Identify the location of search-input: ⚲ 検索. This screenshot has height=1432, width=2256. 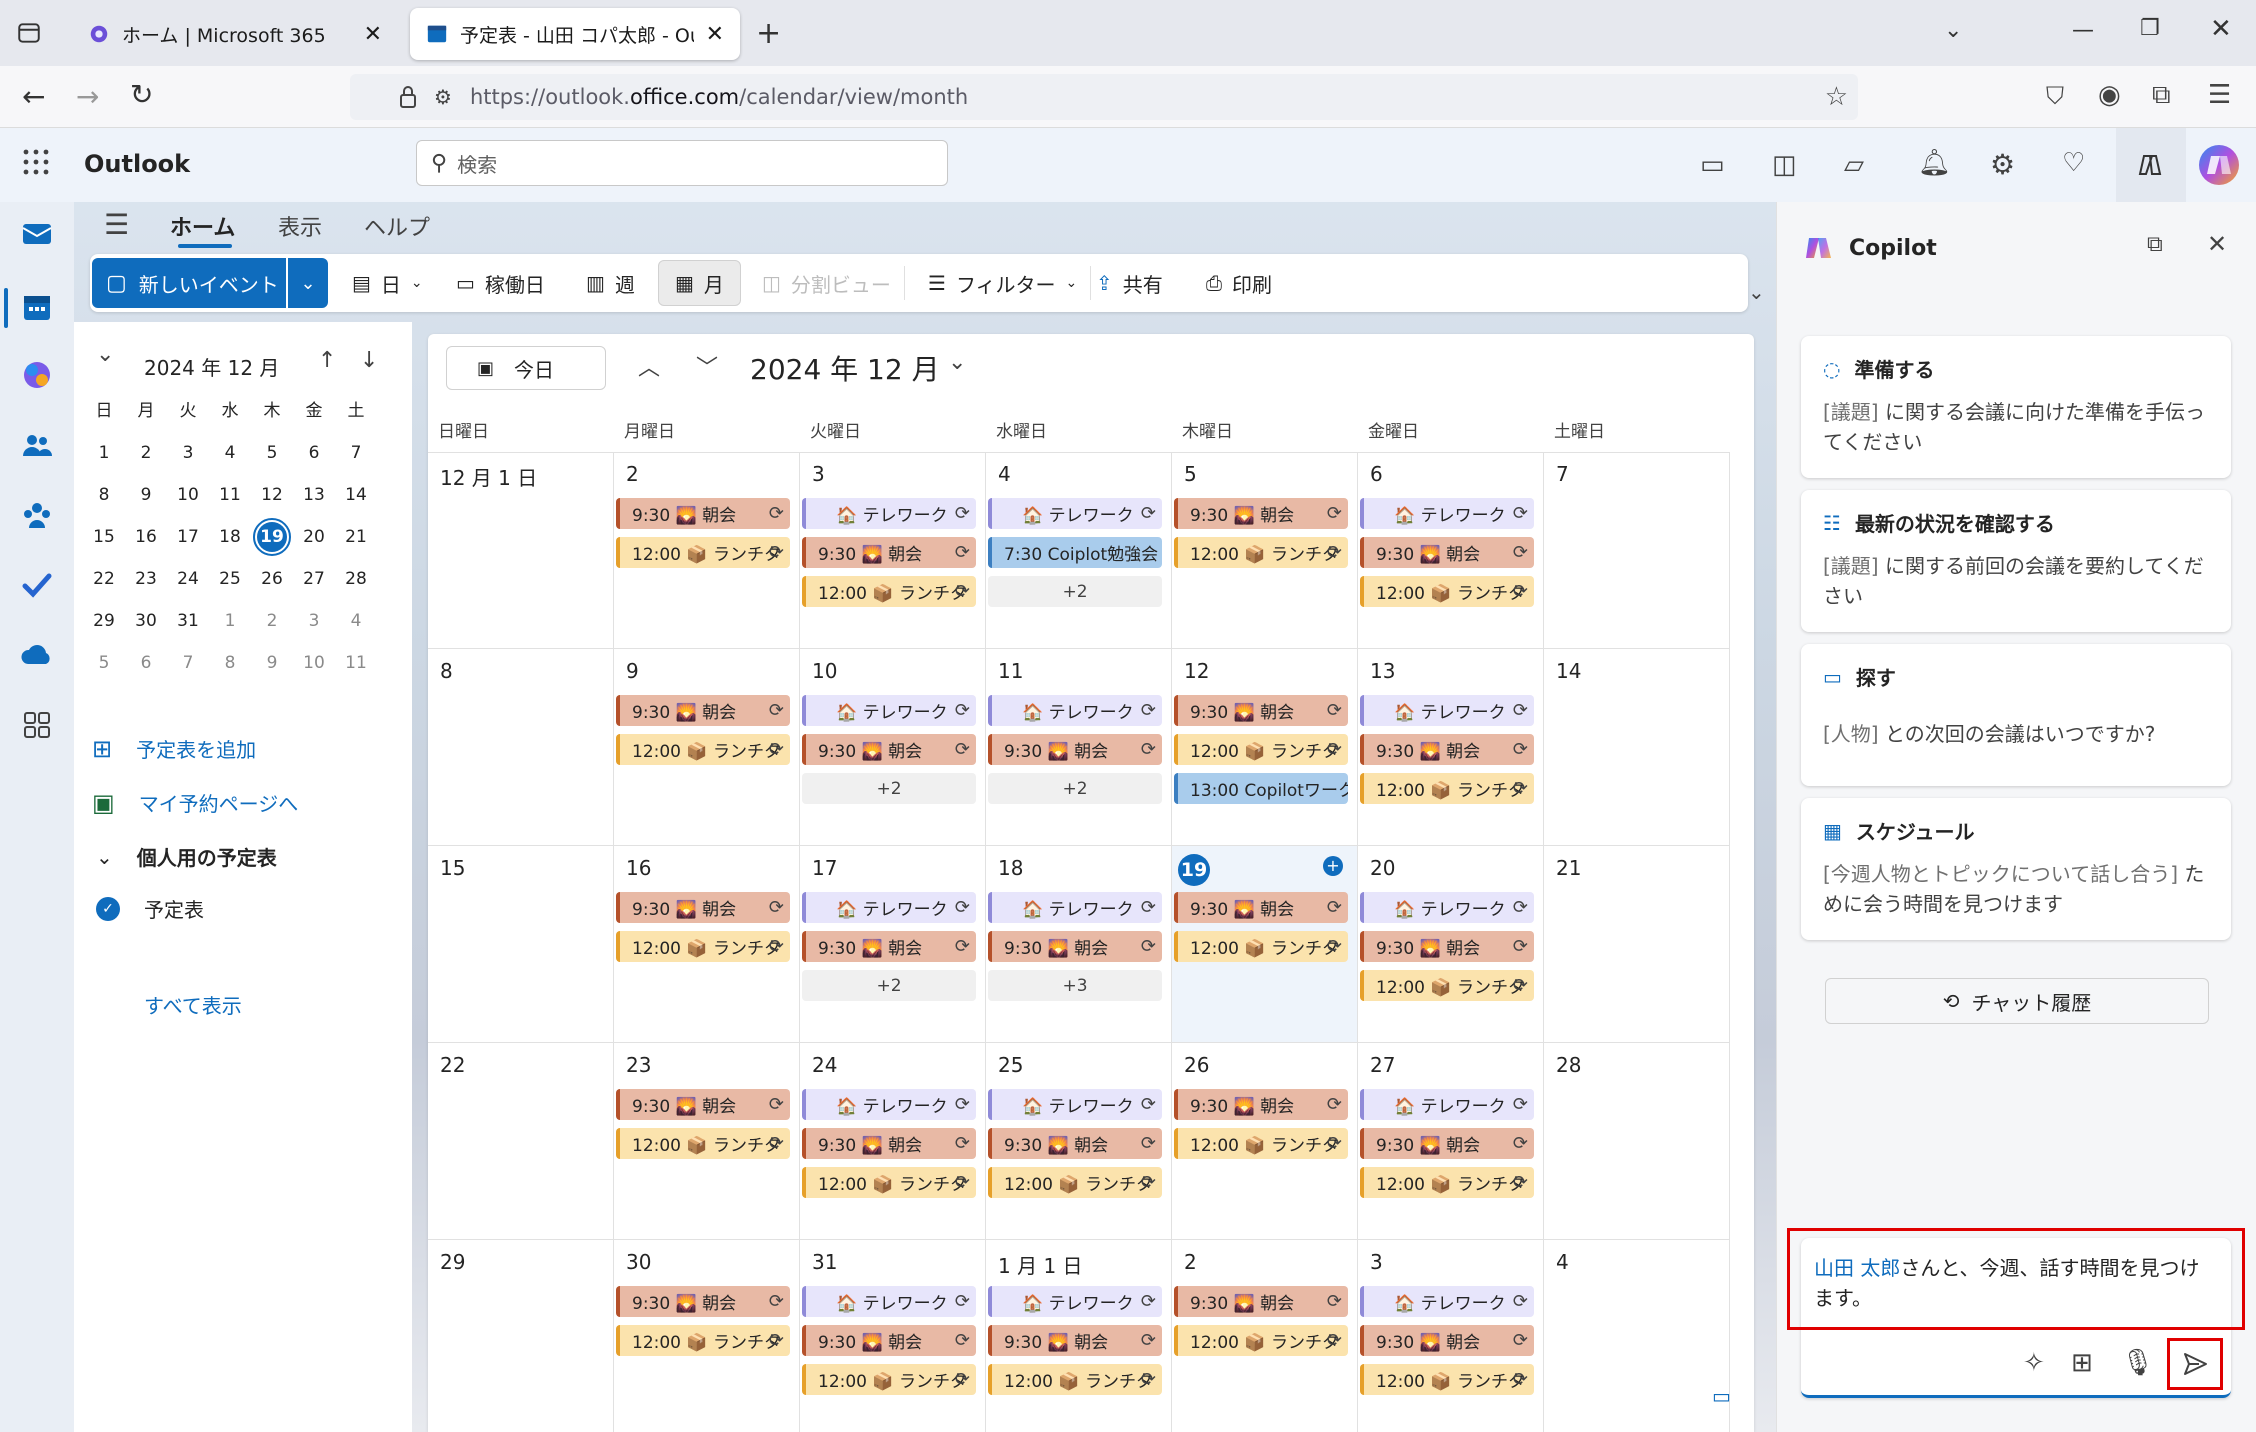
(682, 163).